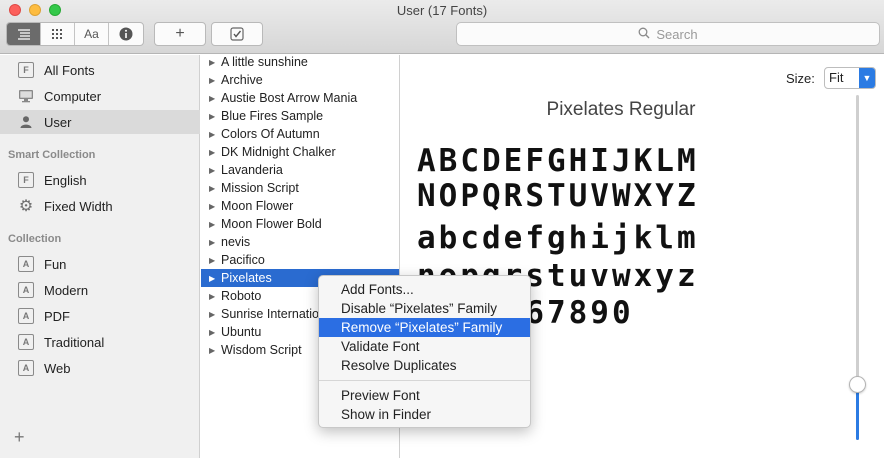 Image resolution: width=884 pixels, height=458 pixels. What do you see at coordinates (300, 260) in the screenshot?
I see `font-row: ▶ Pacifico` at bounding box center [300, 260].